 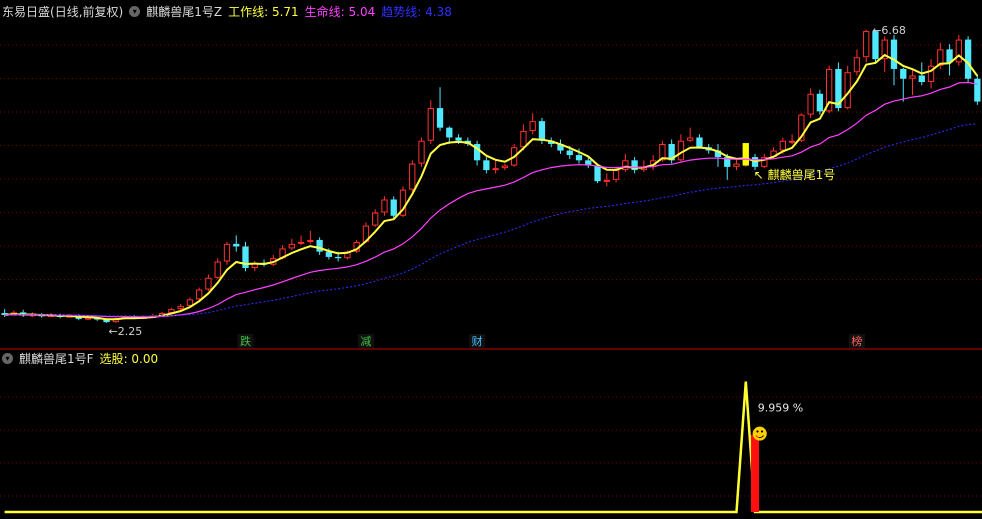 What do you see at coordinates (416, 11) in the screenshot?
I see `trend-line-legend: 趋势线: 4.38` at bounding box center [416, 11].